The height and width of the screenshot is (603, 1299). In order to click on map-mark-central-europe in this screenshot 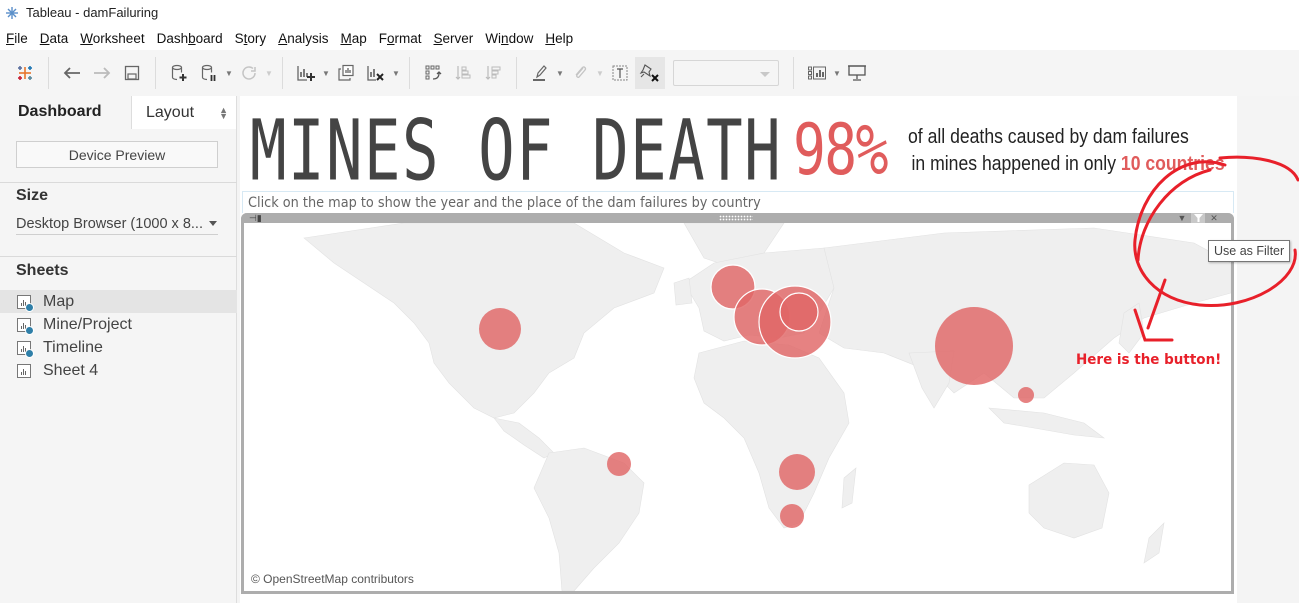, I will do `click(799, 312)`.